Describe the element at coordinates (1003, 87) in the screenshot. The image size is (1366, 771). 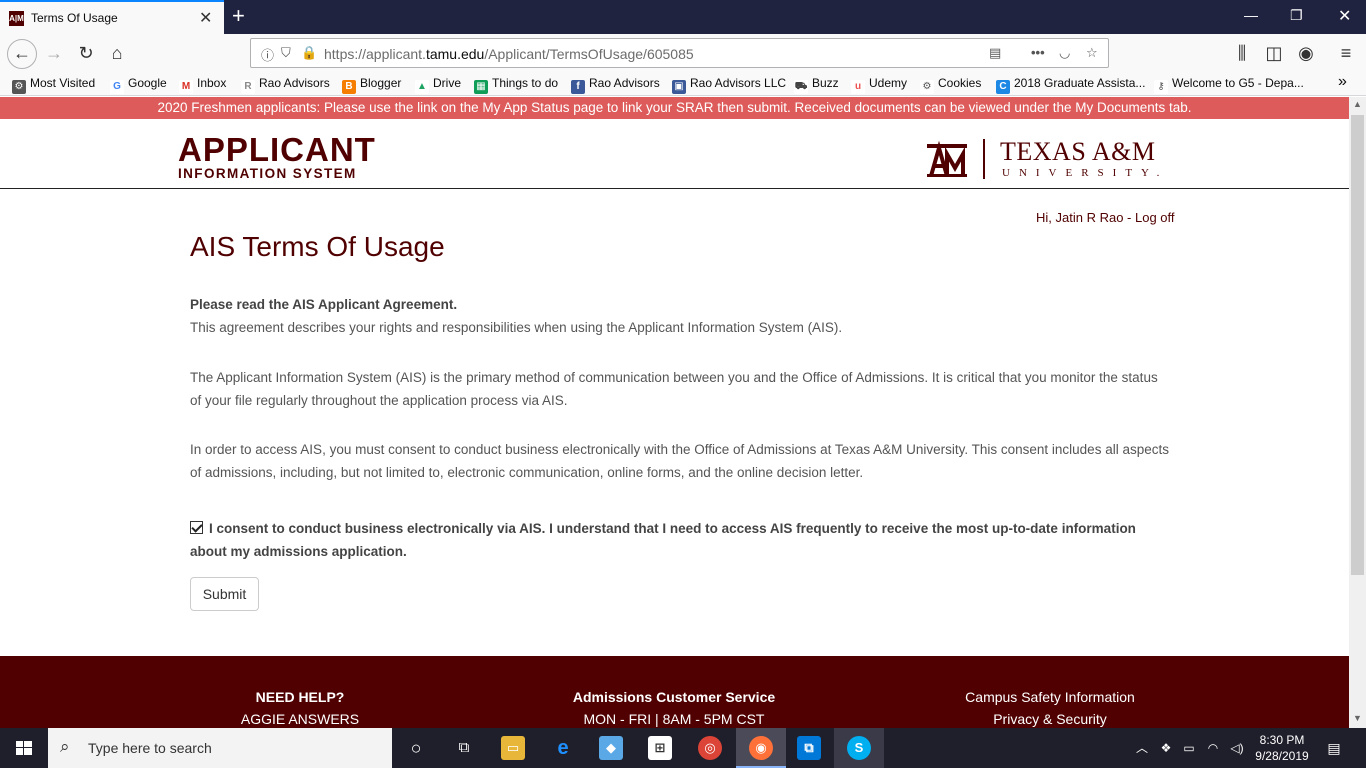
I see `c-icon: C` at that location.